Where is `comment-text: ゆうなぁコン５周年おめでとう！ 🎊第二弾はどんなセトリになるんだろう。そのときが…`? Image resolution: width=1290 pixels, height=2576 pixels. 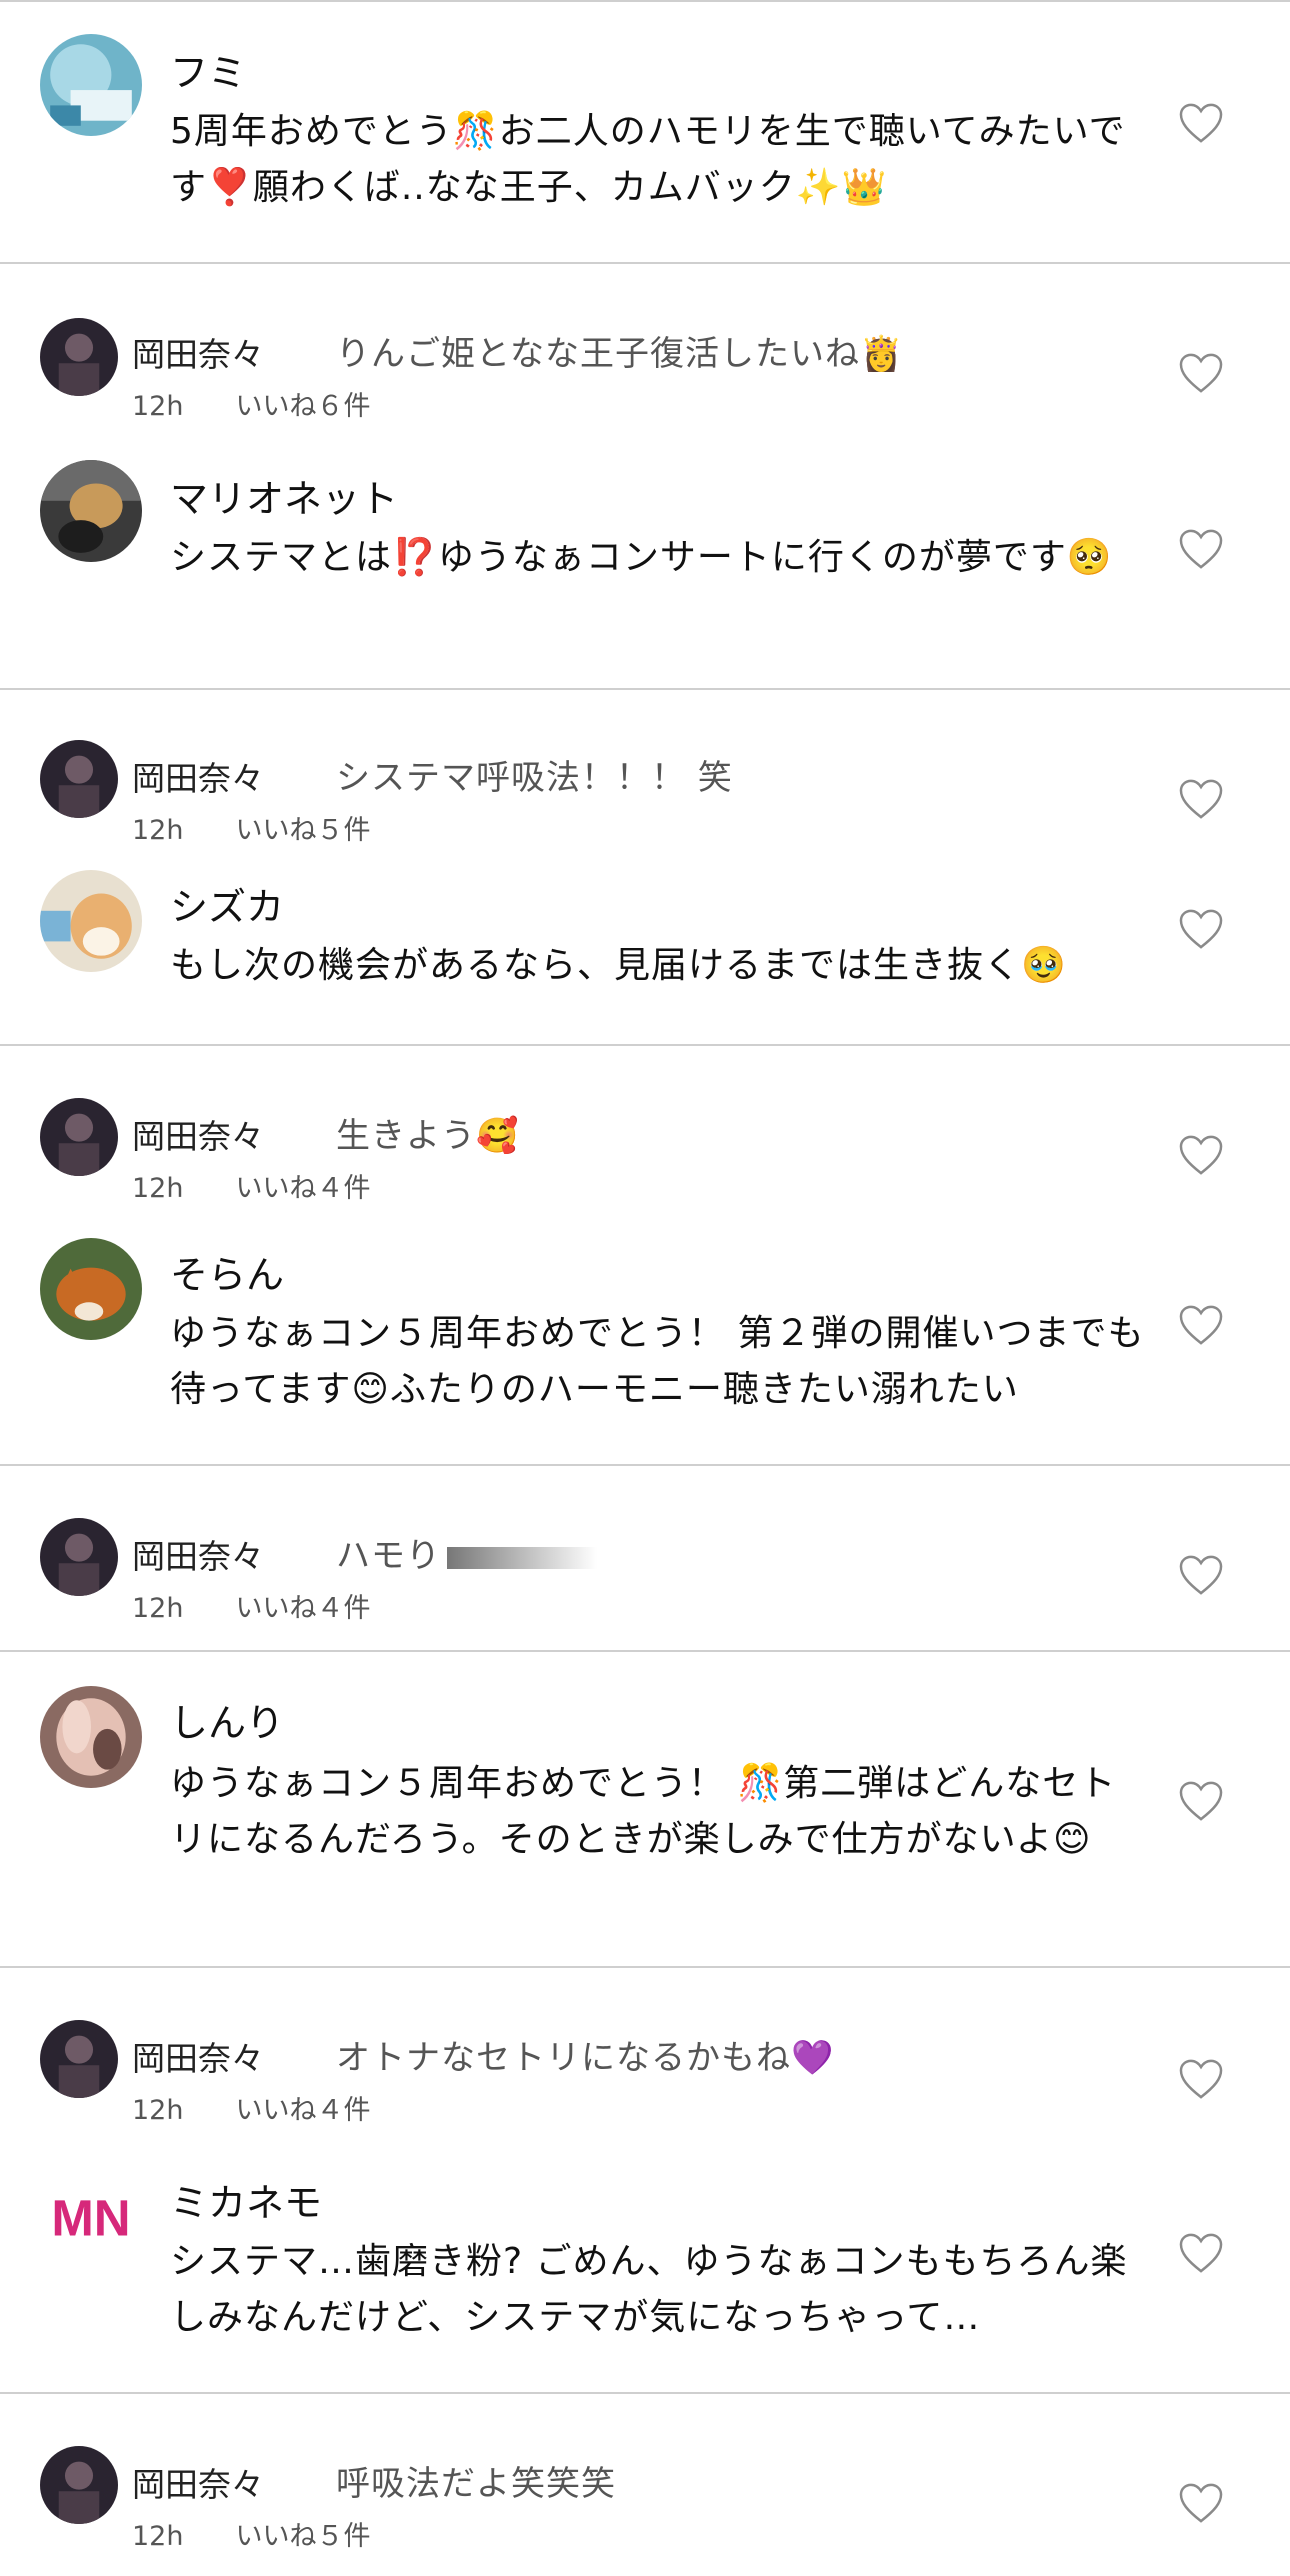
comment-text: ゆうなぁコン５周年おめでとう！ 🎊第二弾はどんなセトリになるんだろう。そのときが… is located at coordinates (643, 1811).